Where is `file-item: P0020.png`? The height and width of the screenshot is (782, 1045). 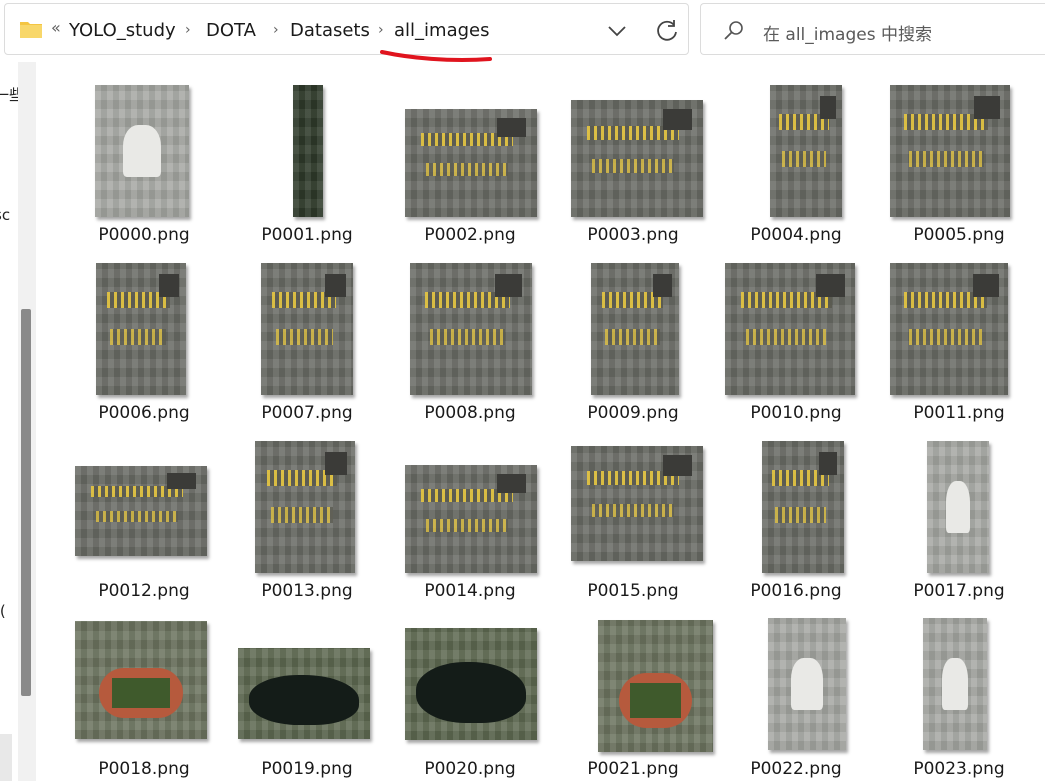
file-item: P0020.png is located at coordinates (470, 694).